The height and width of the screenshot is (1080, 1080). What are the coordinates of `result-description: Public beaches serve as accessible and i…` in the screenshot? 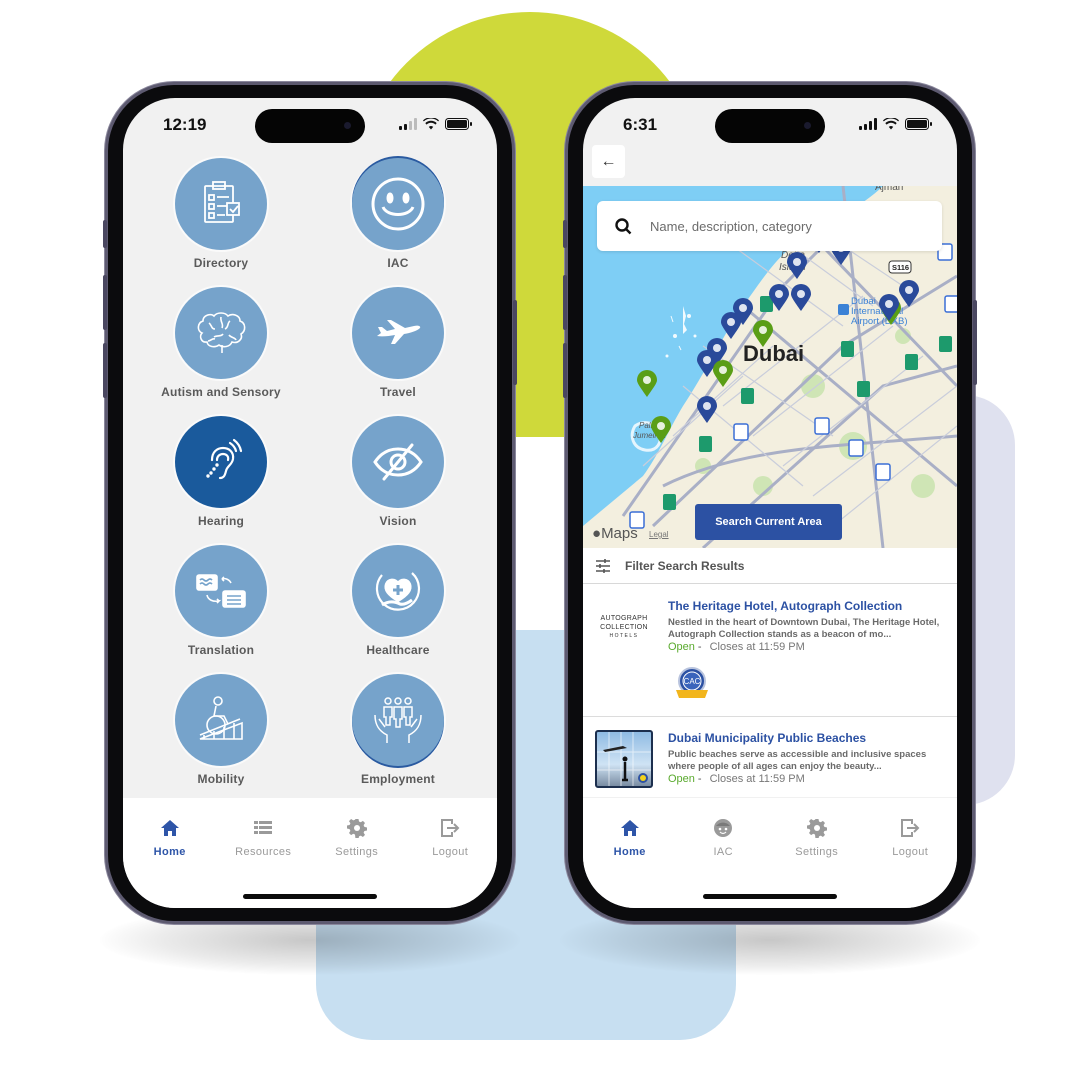 It's located at (797, 760).